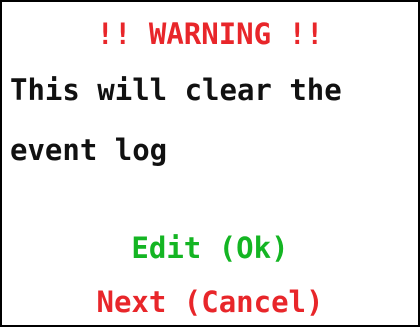  Describe the element at coordinates (89, 150) in the screenshot. I see `message-line-2: event log` at that location.